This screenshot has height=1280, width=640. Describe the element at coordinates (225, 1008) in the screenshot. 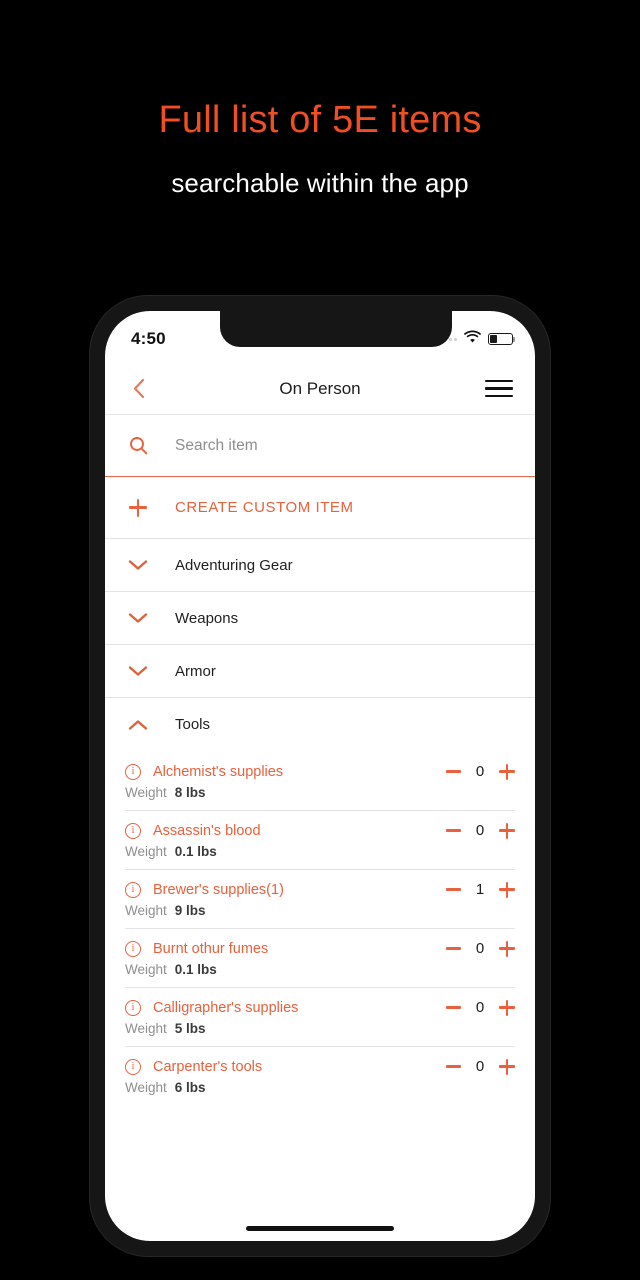

I see `item-name: Calligrapher's supplies` at that location.